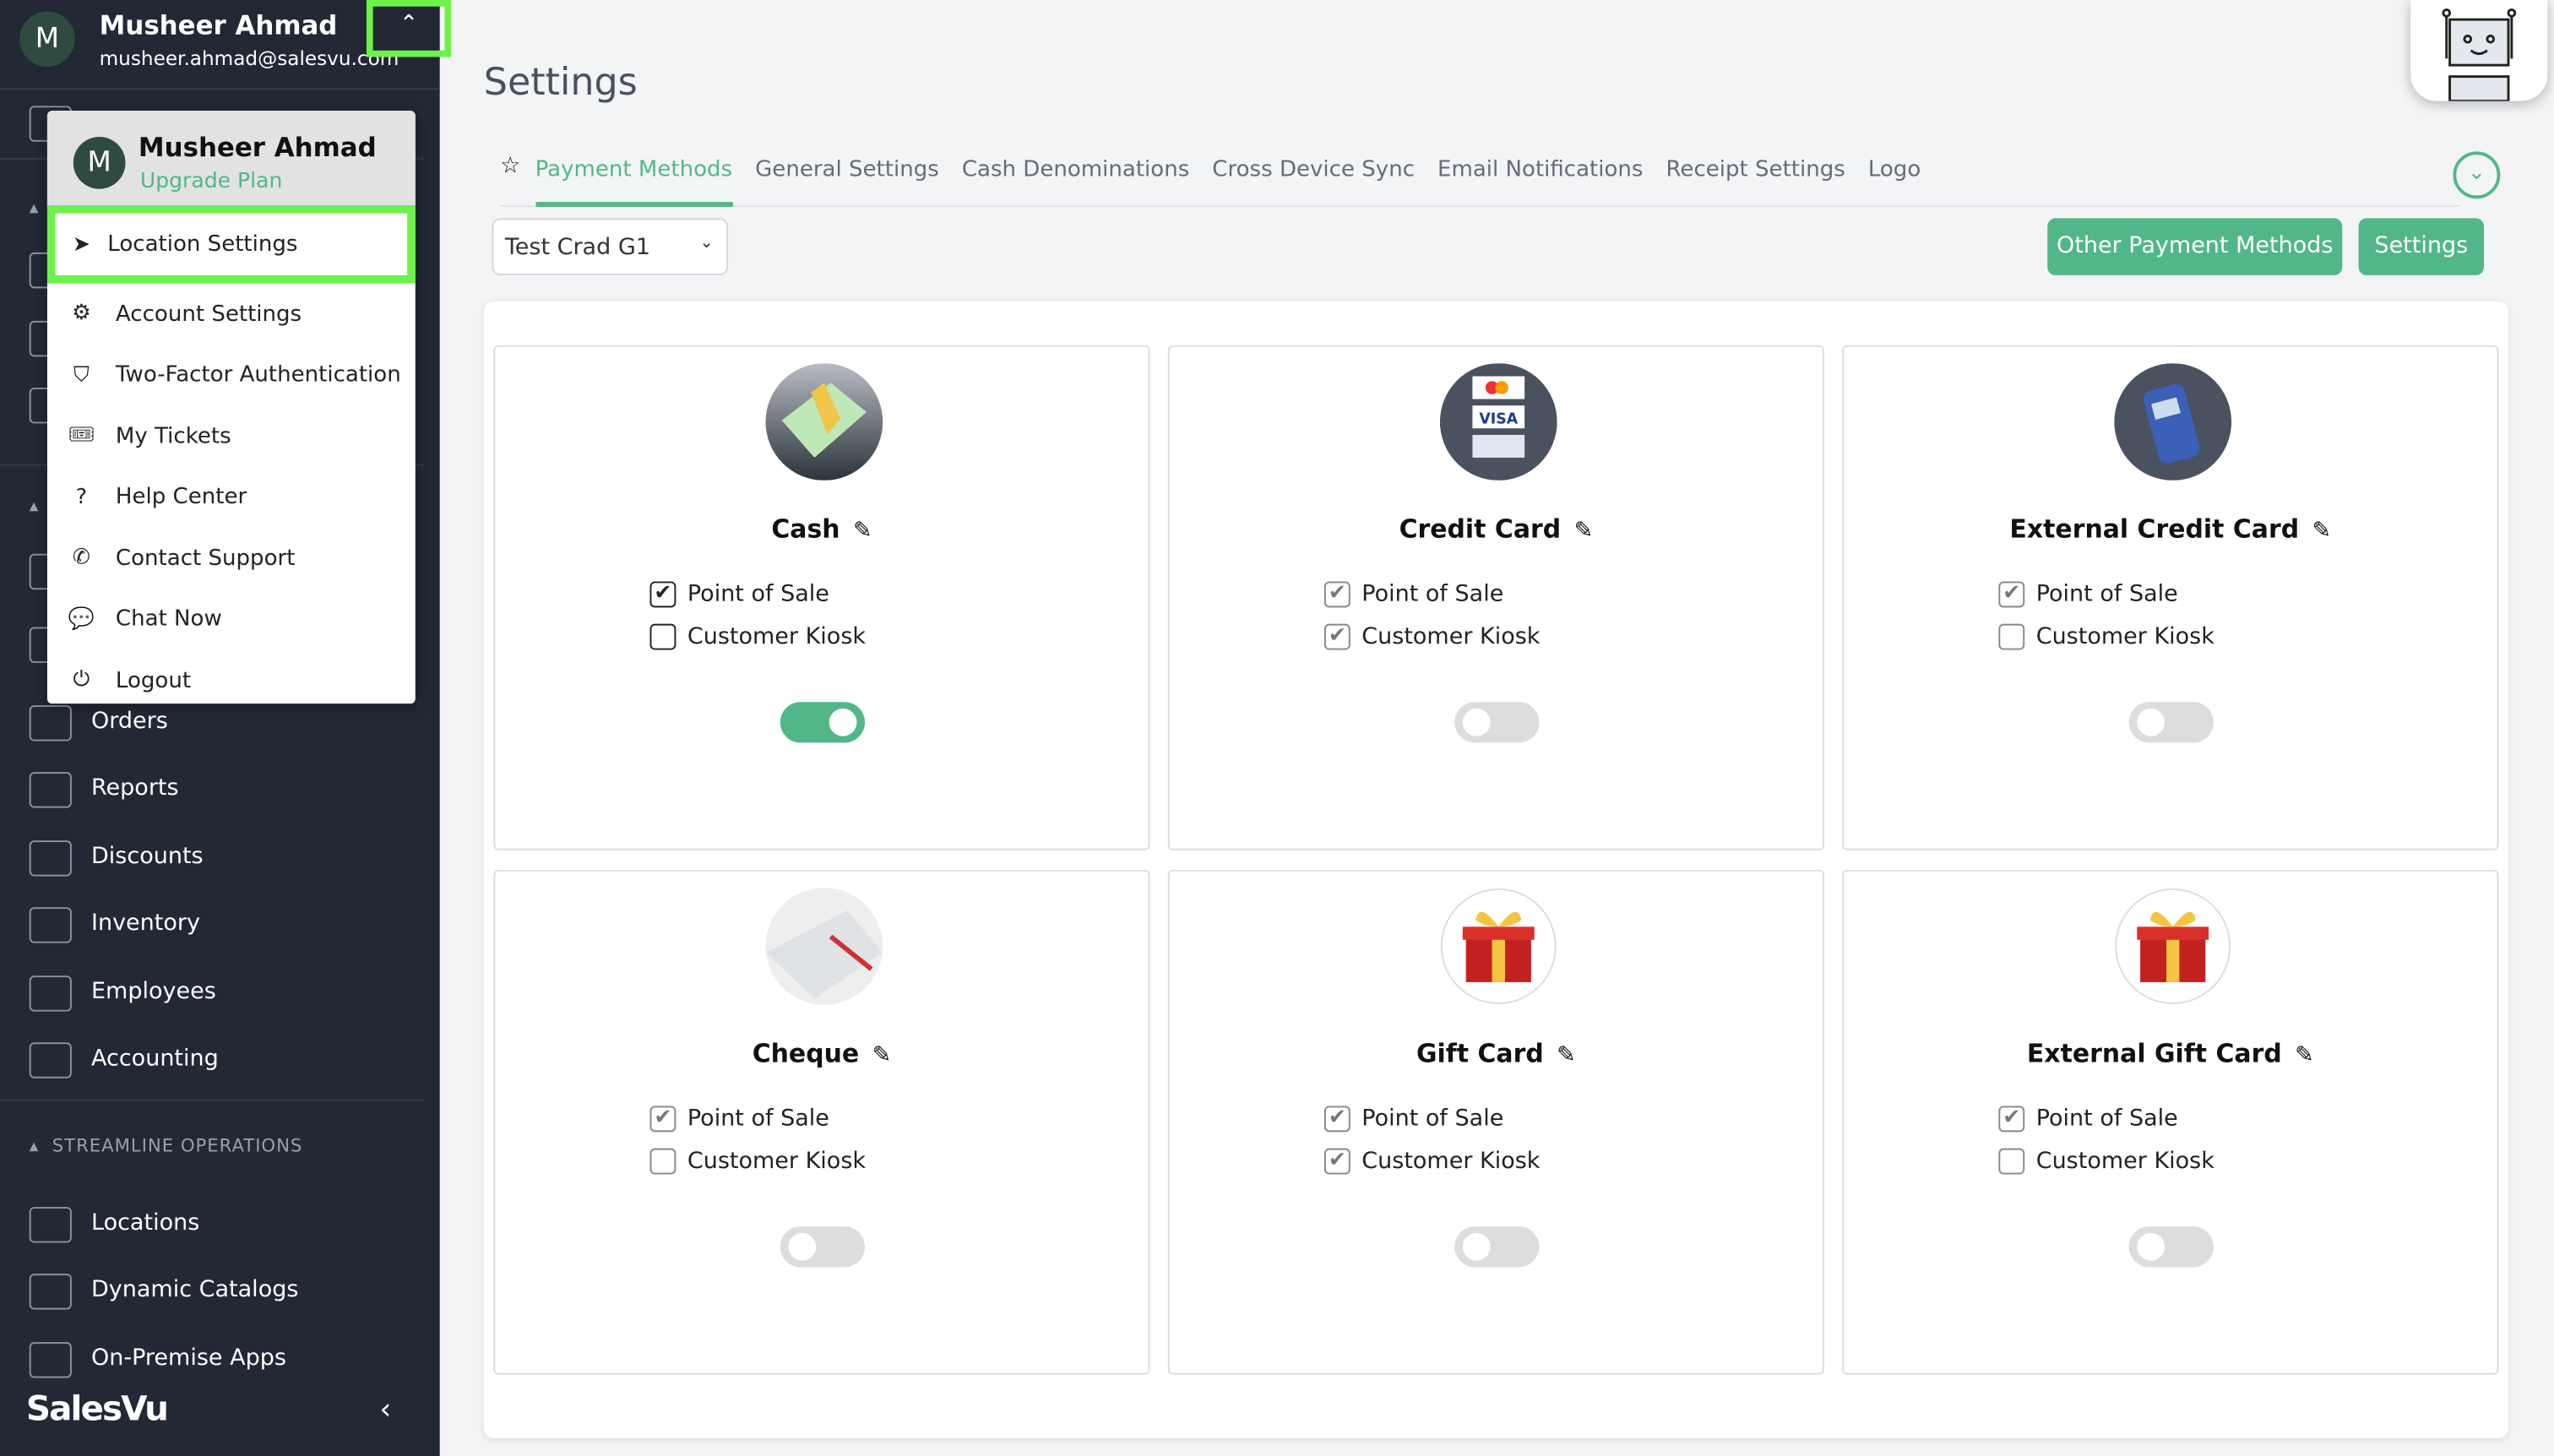  What do you see at coordinates (220, 994) in the screenshot?
I see `sidebar-item-employees: Employees` at bounding box center [220, 994].